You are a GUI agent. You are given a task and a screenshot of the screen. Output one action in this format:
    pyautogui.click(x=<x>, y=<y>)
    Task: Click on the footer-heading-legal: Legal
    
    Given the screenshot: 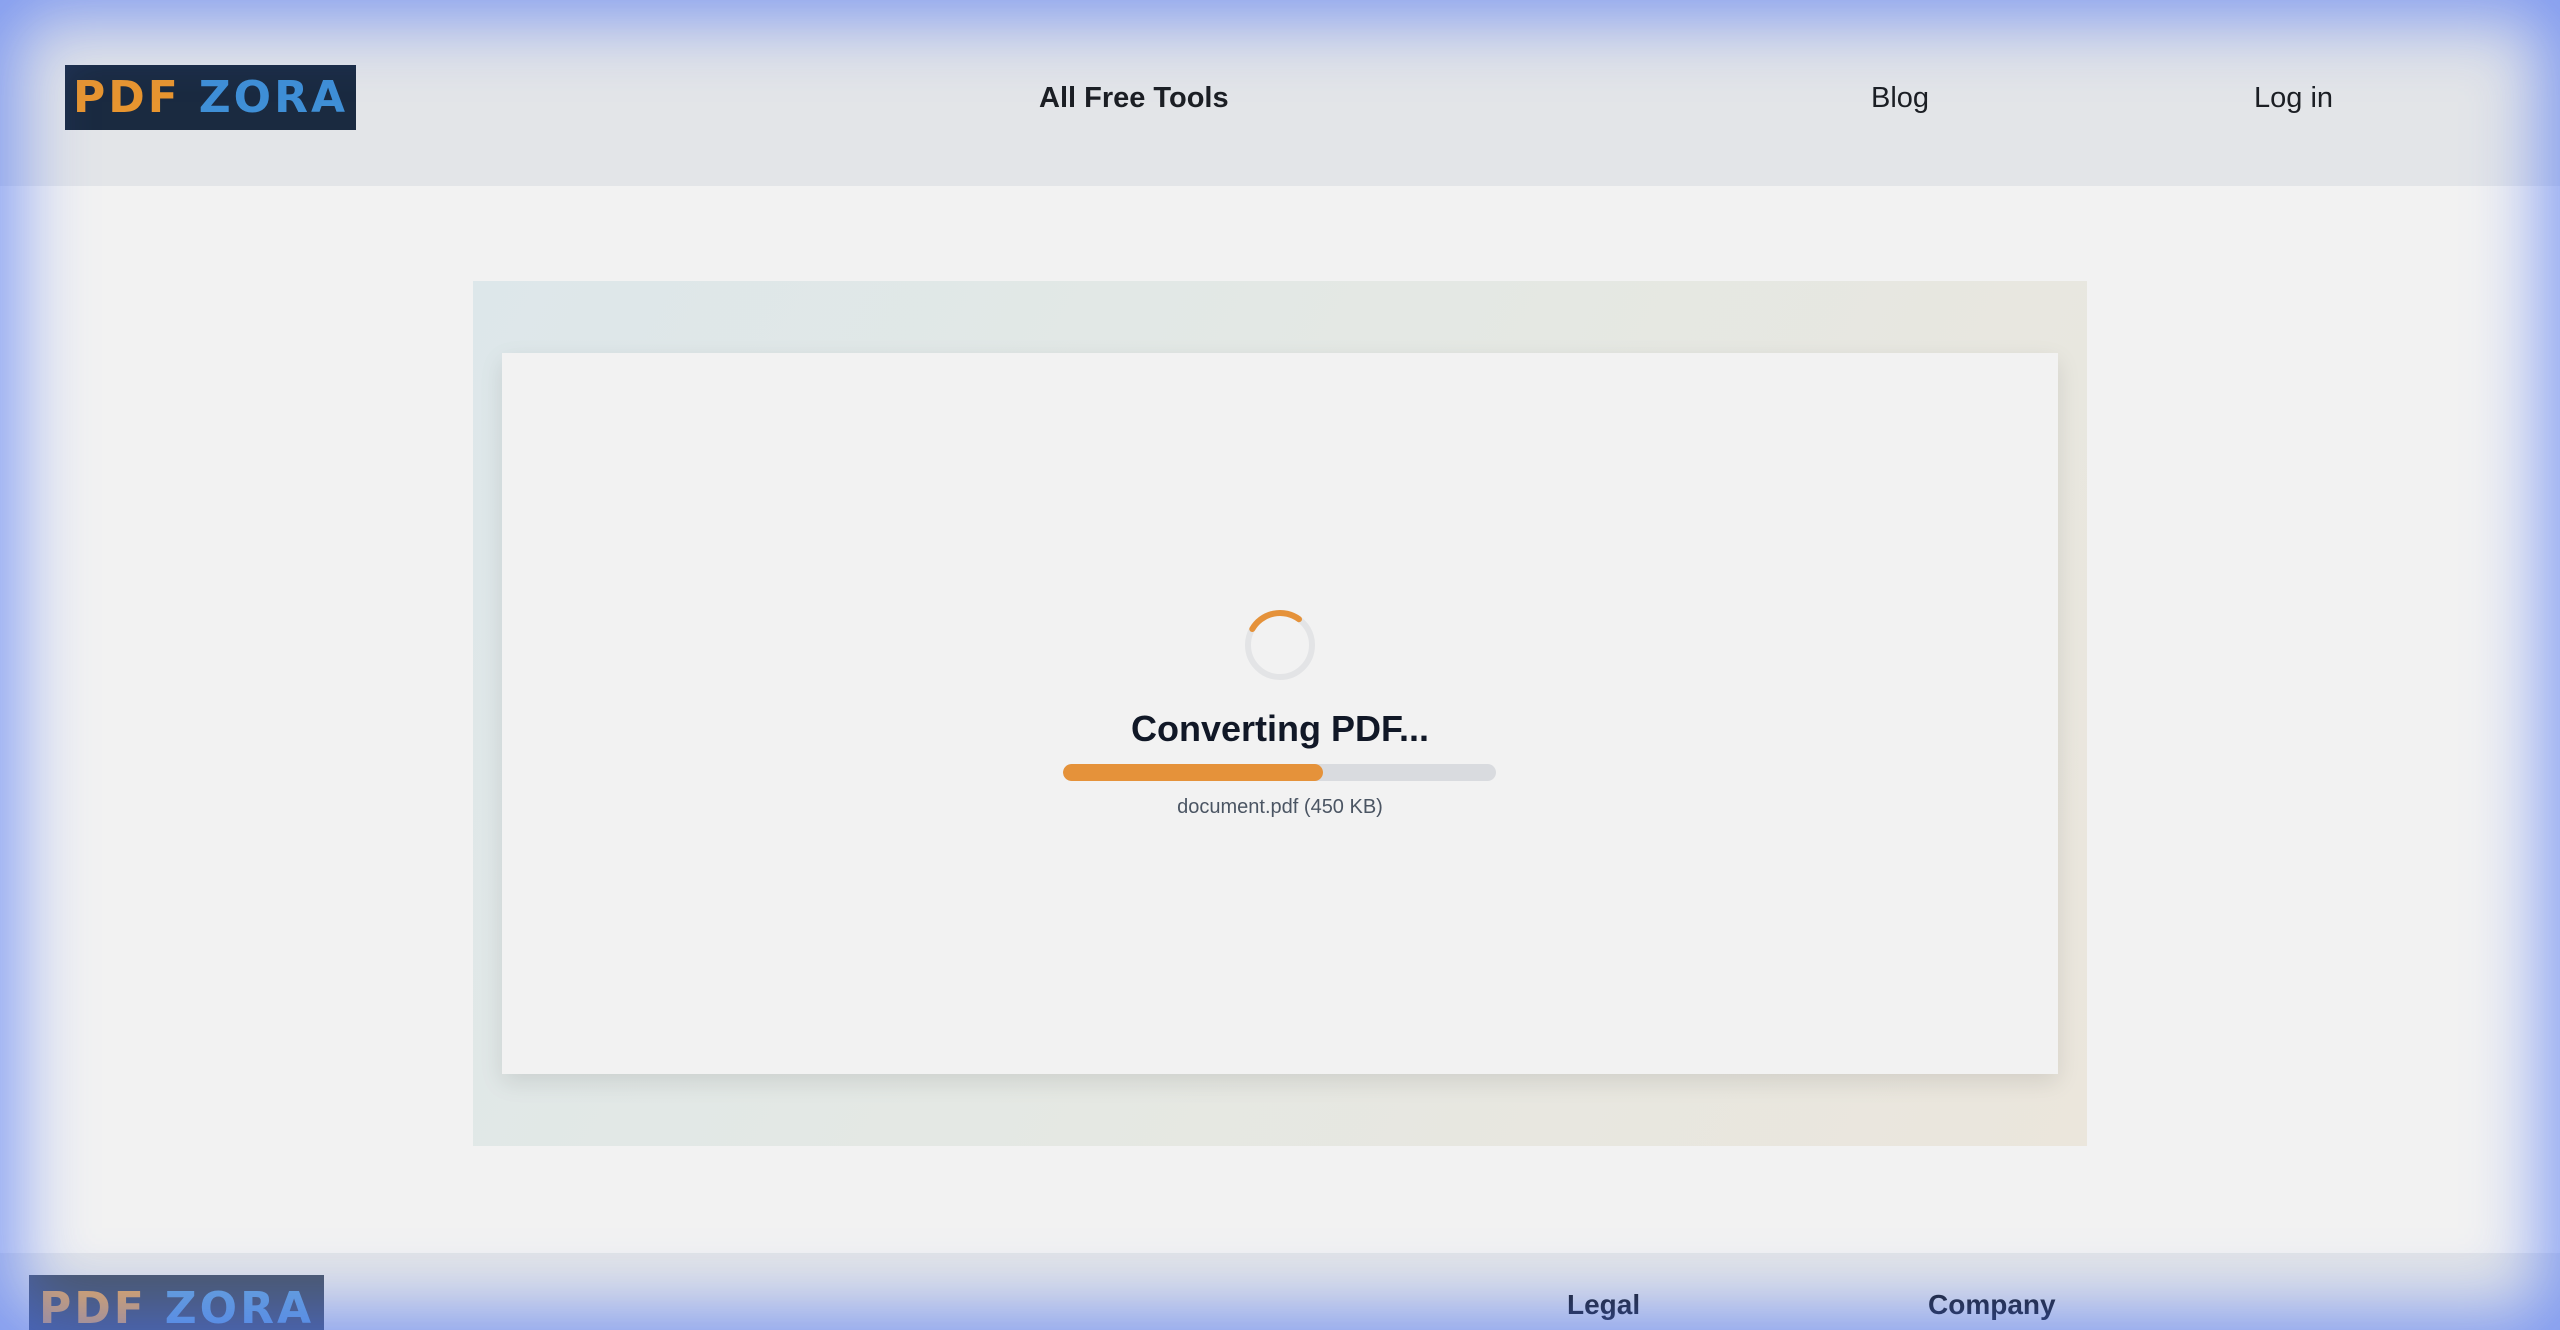 What is the action you would take?
    pyautogui.click(x=1604, y=1304)
    